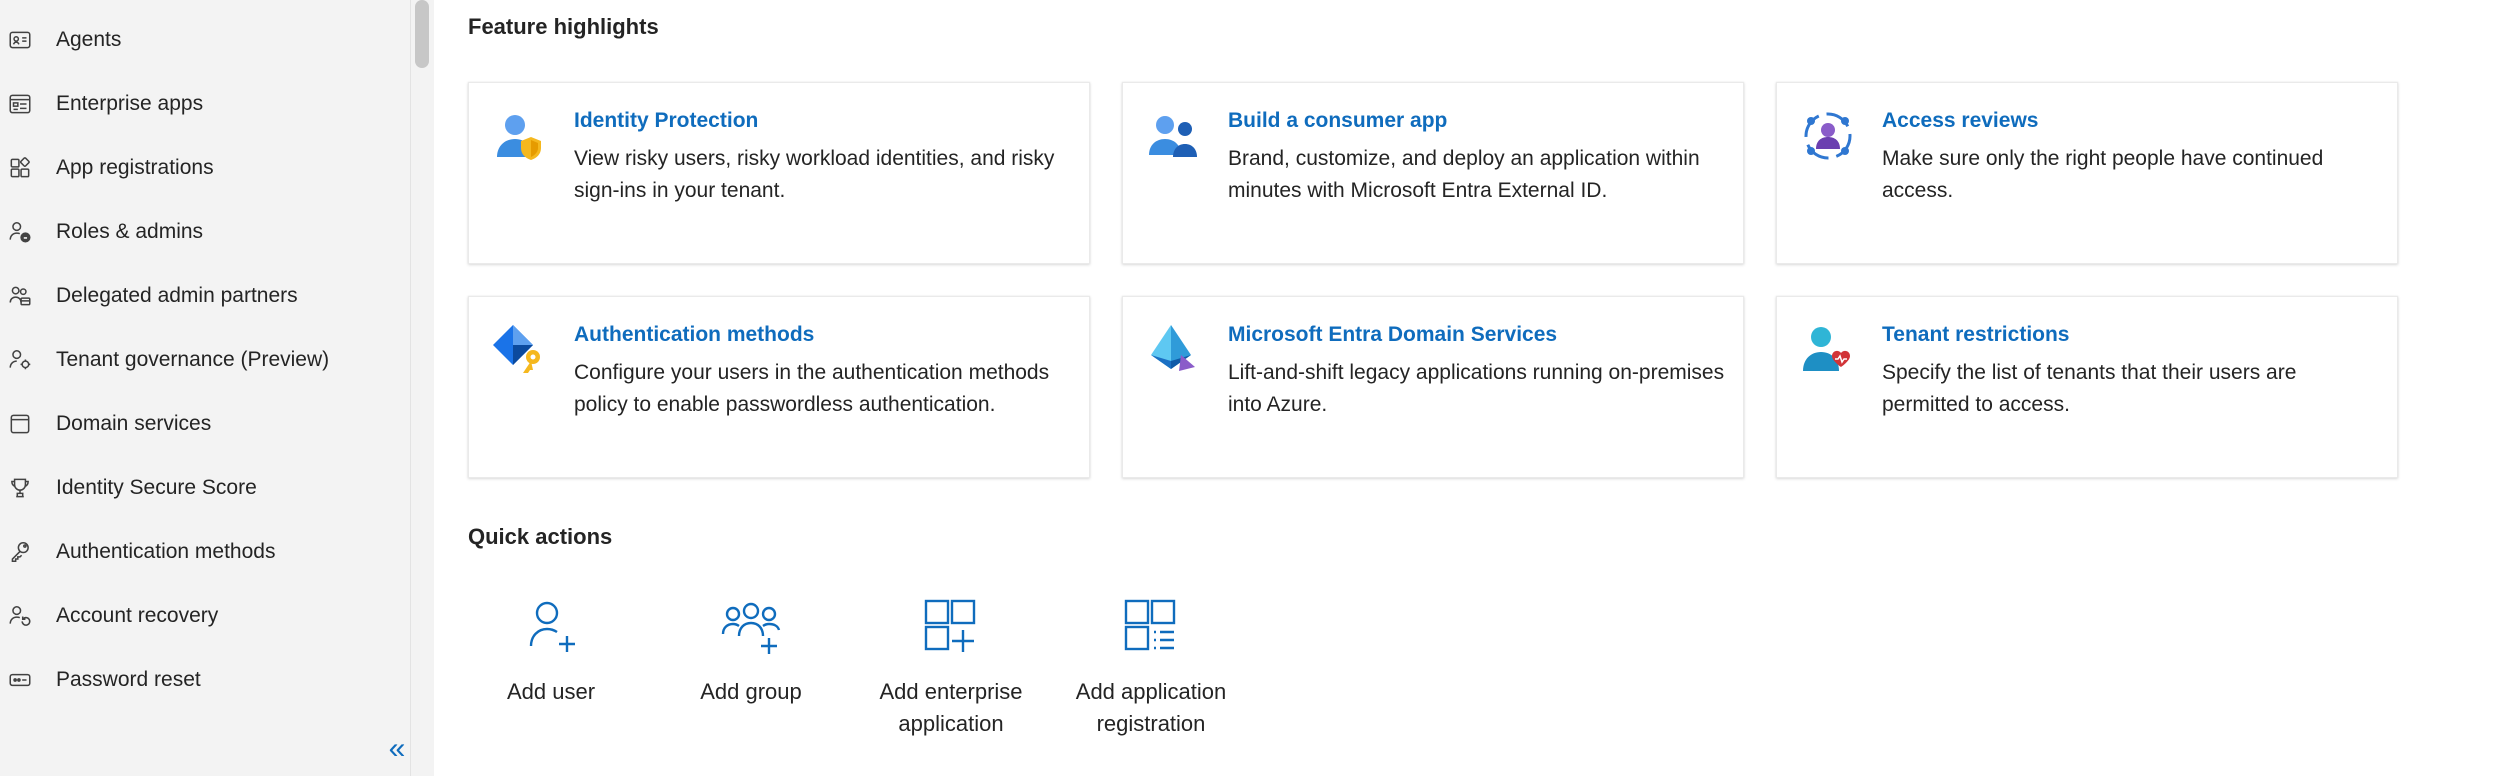 The image size is (2506, 776). Describe the element at coordinates (1151, 707) in the screenshot. I see `quick-action-label: Add application registration` at that location.